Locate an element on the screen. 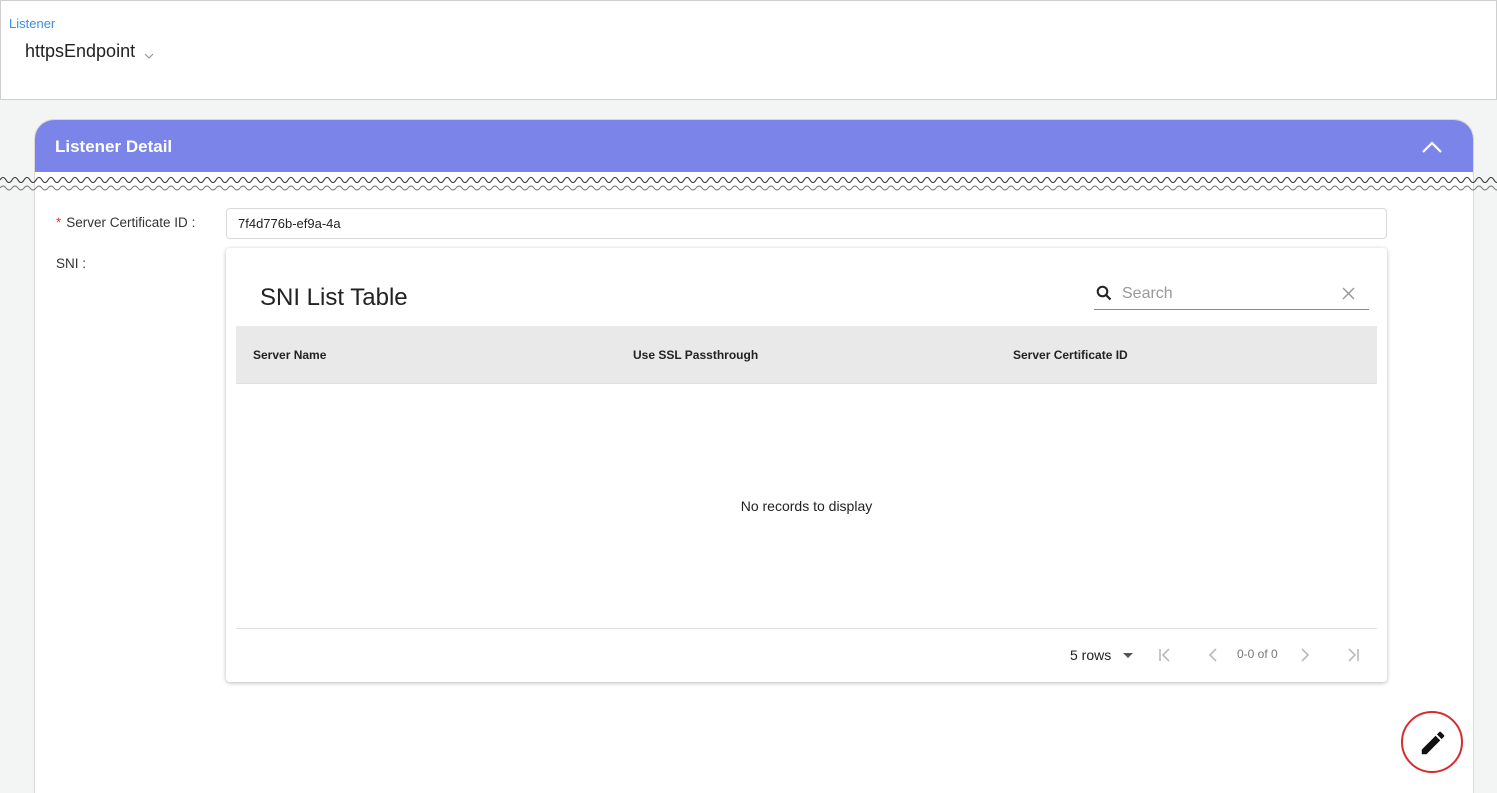 The height and width of the screenshot is (793, 1497). column-header-ssl-passthrough: Use SSL Passthrough is located at coordinates (695, 355).